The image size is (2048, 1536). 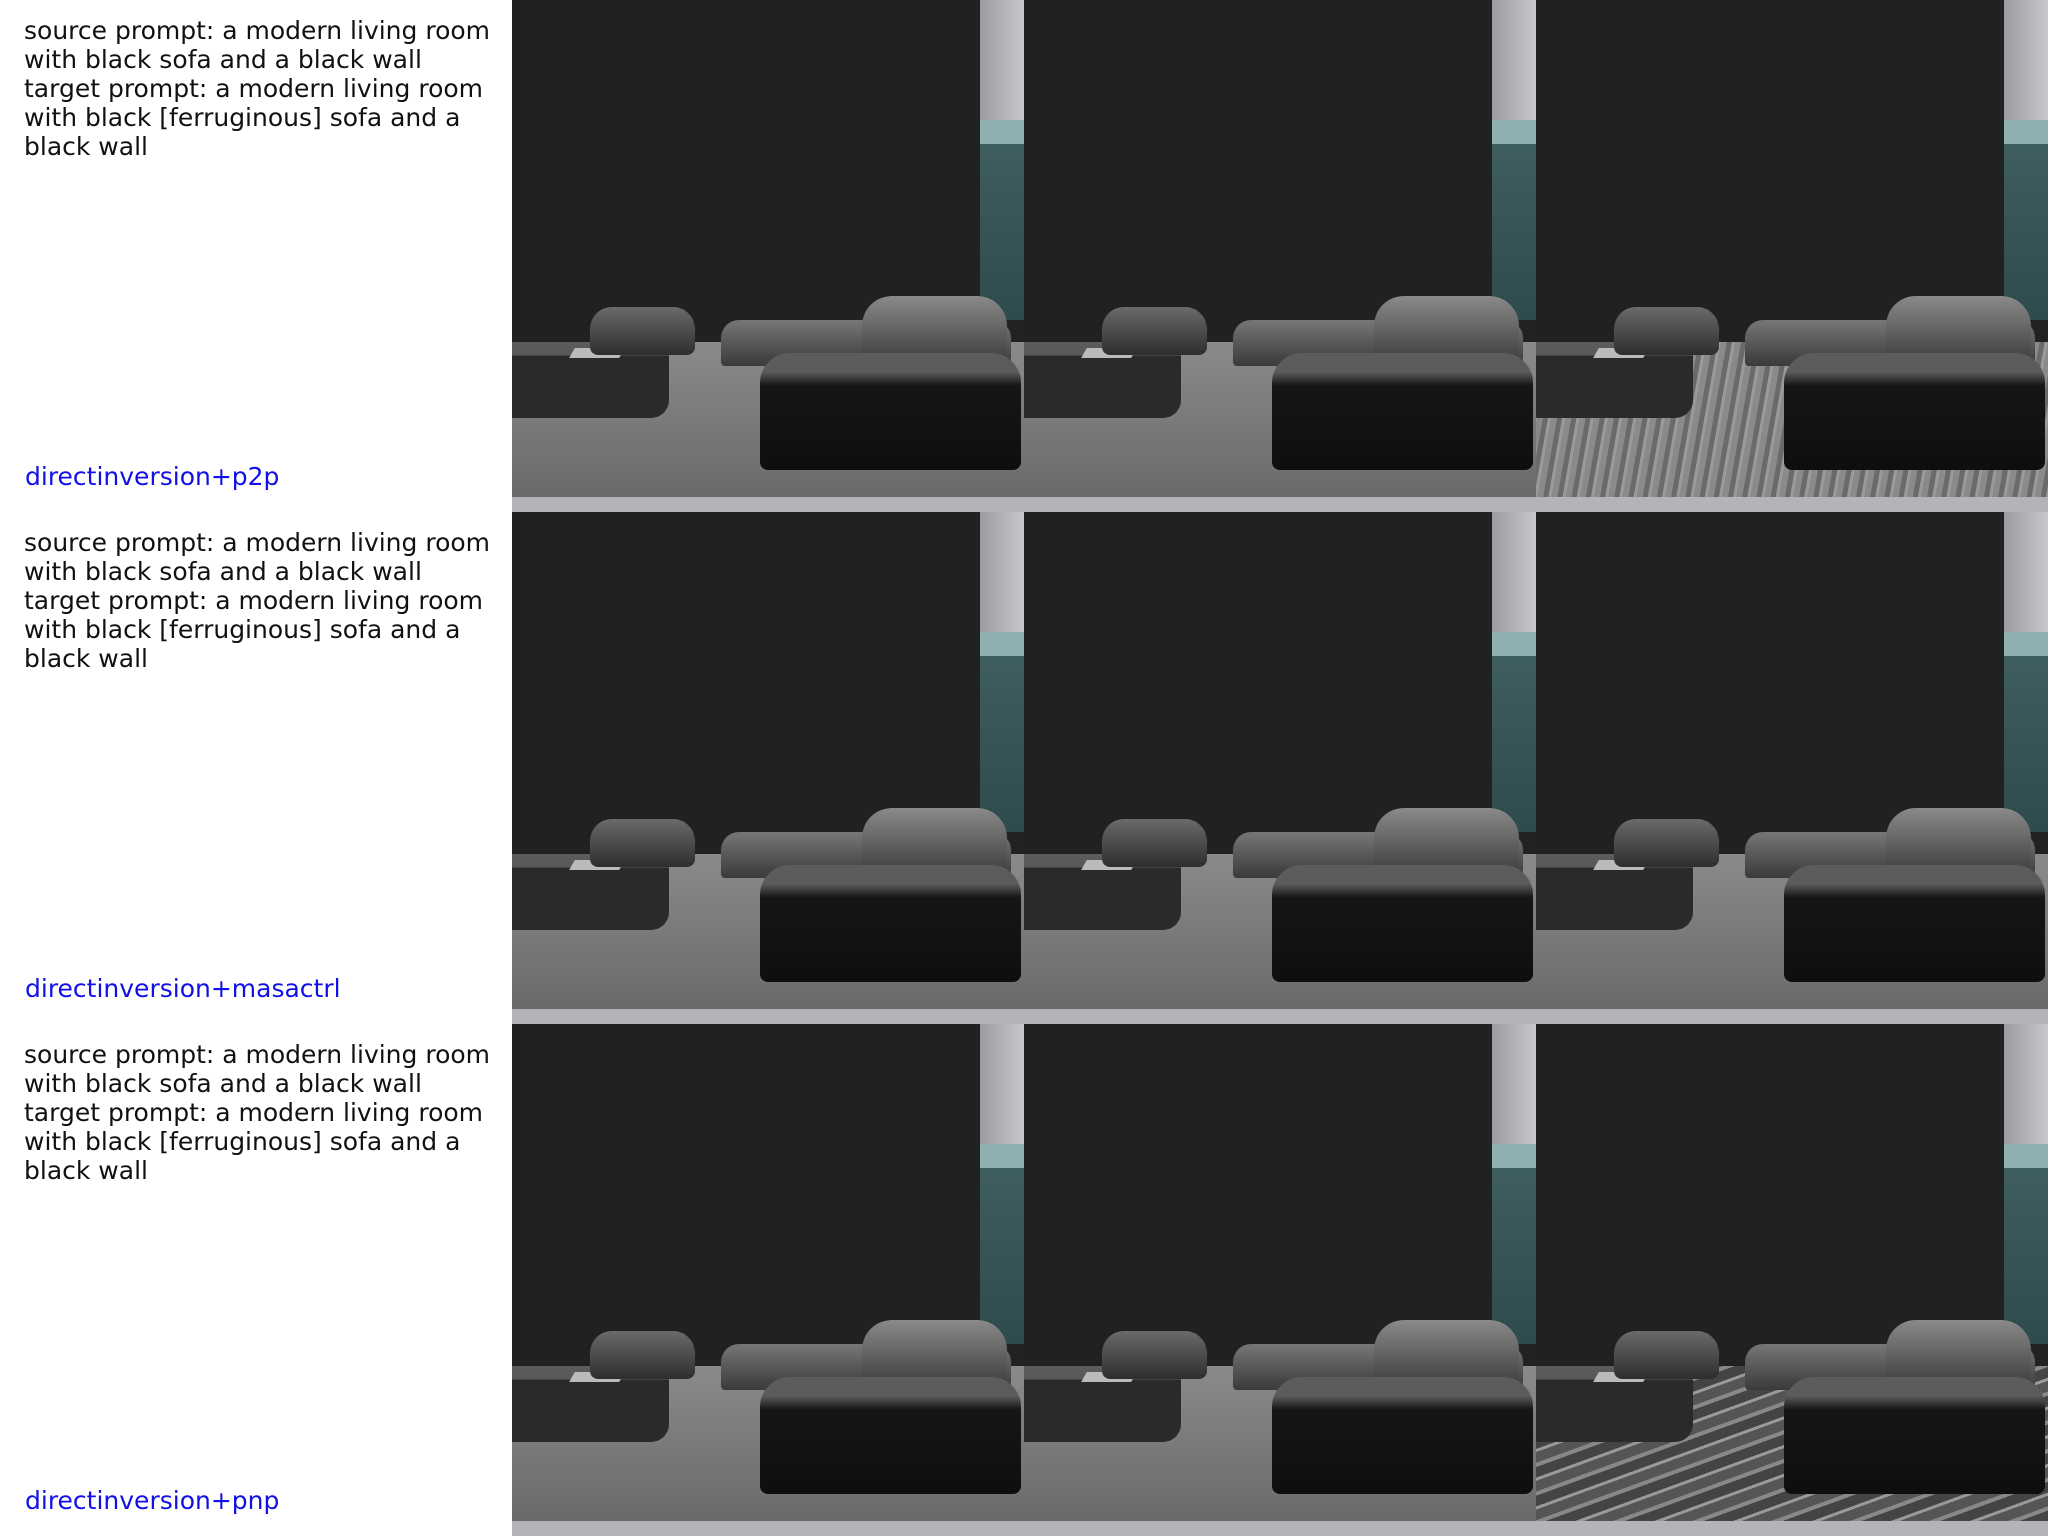 What do you see at coordinates (183, 988) in the screenshot?
I see `method-label: directinversion+masactrl` at bounding box center [183, 988].